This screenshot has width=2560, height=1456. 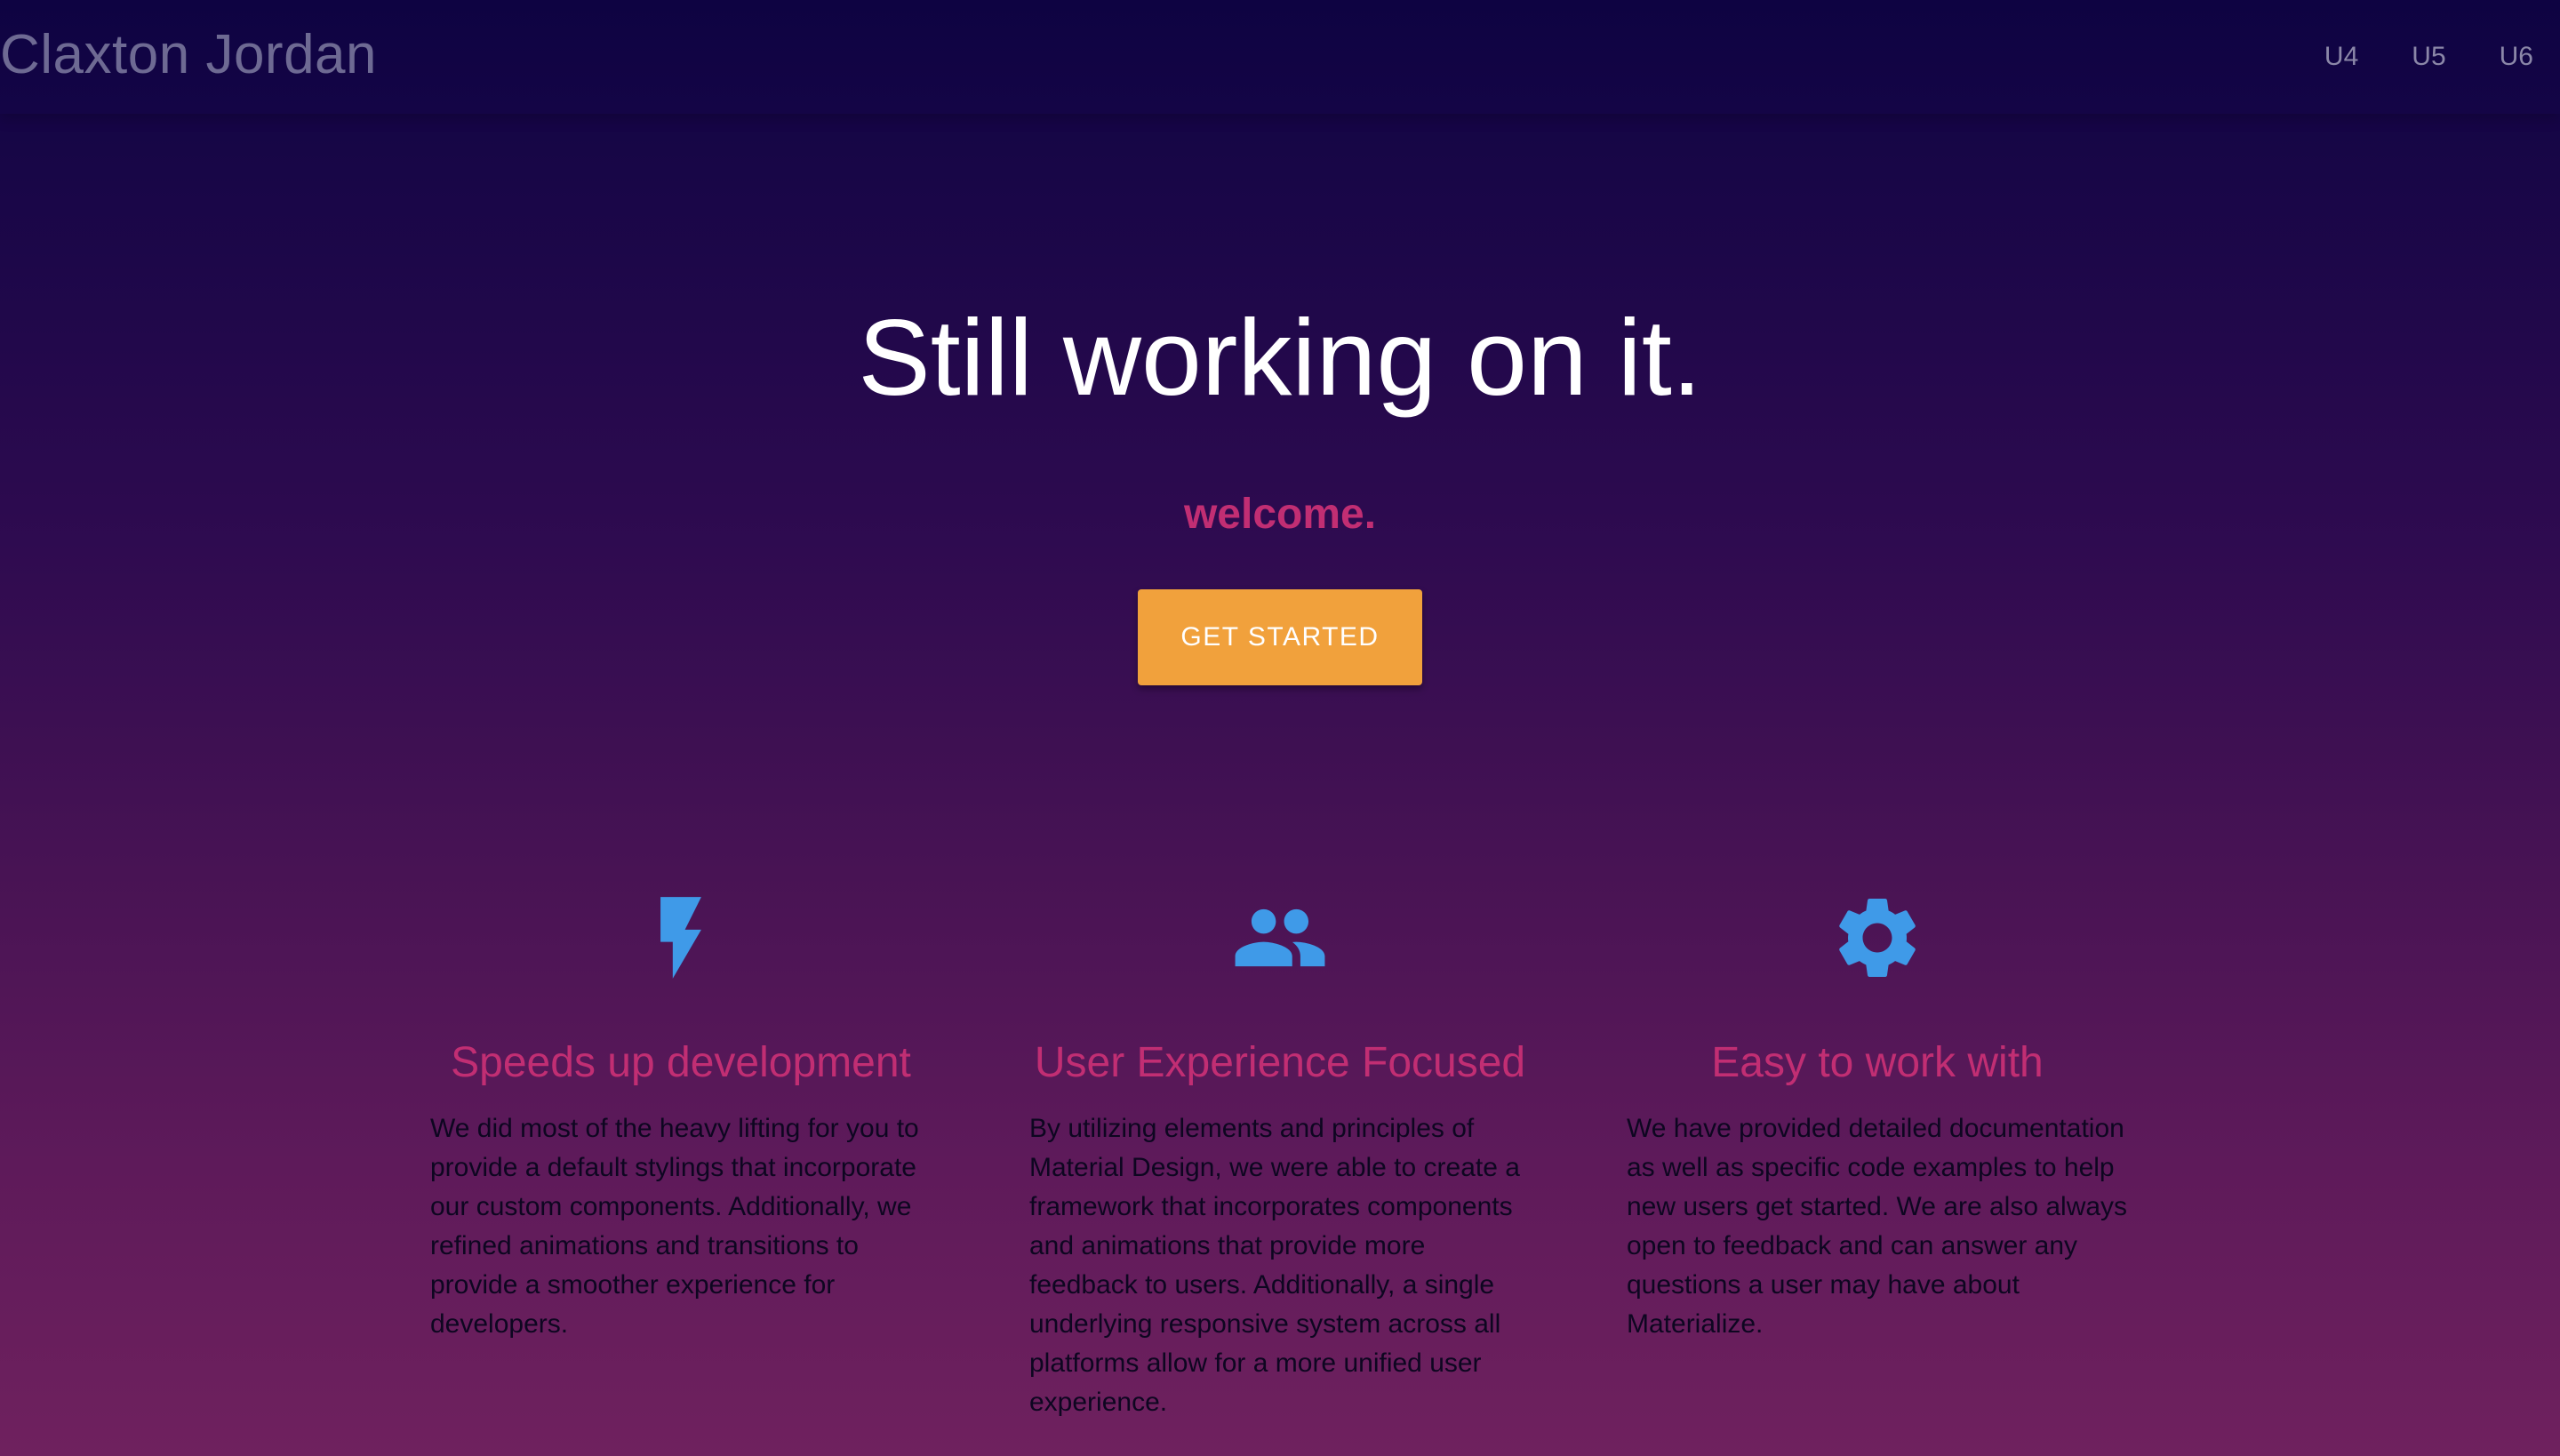 I want to click on feature-title: Easy to work with, so click(x=1877, y=1062).